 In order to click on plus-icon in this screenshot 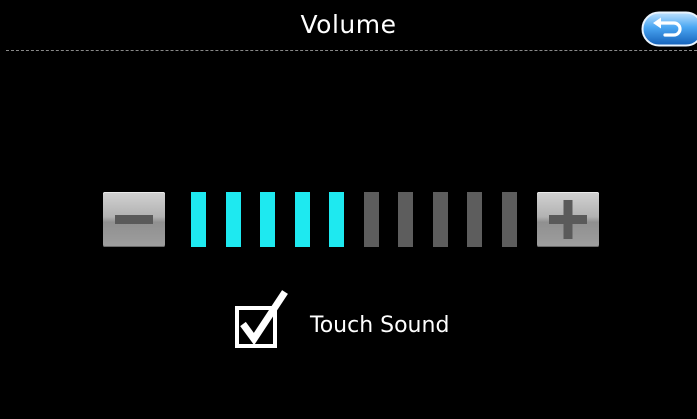, I will do `click(568, 219)`.